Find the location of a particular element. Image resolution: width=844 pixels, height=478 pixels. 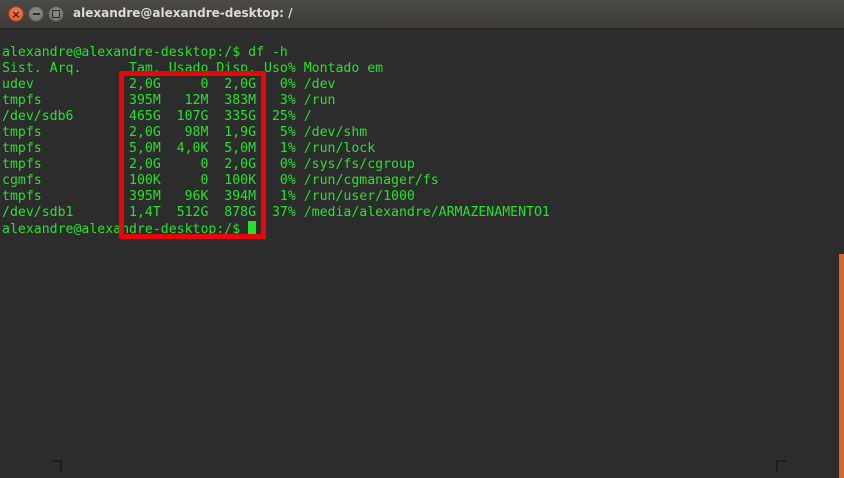

maximize-button is located at coordinates (56, 14).